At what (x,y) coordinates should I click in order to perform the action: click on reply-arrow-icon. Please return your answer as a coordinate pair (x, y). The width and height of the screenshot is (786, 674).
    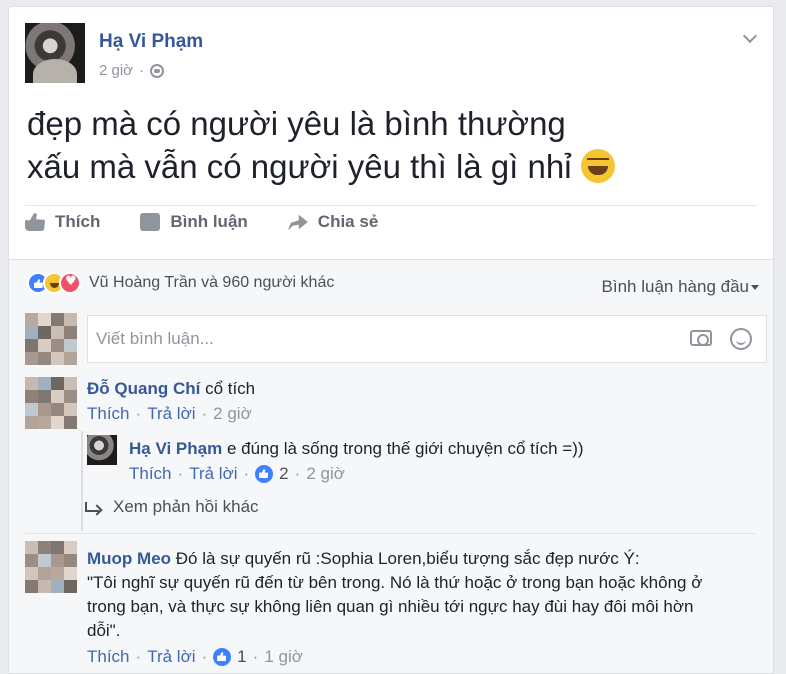
    Looking at the image, I should click on (92, 507).